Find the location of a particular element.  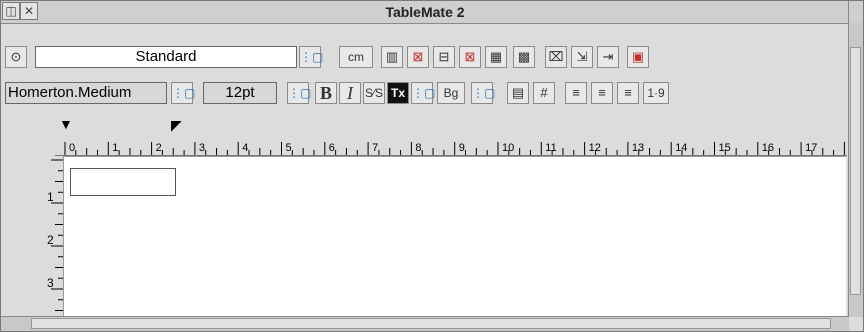

horizontal-scrollbar is located at coordinates (425, 323).